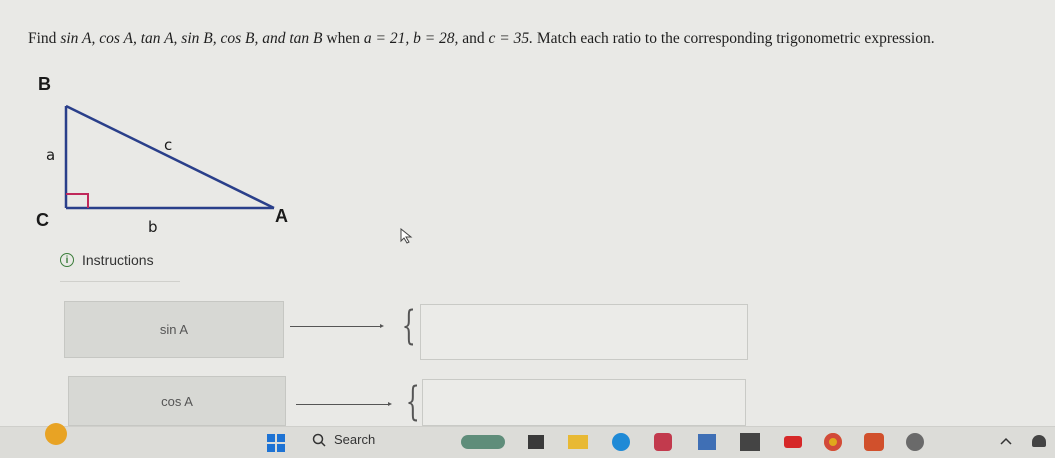  I want to click on xbox-icon, so click(750, 442).